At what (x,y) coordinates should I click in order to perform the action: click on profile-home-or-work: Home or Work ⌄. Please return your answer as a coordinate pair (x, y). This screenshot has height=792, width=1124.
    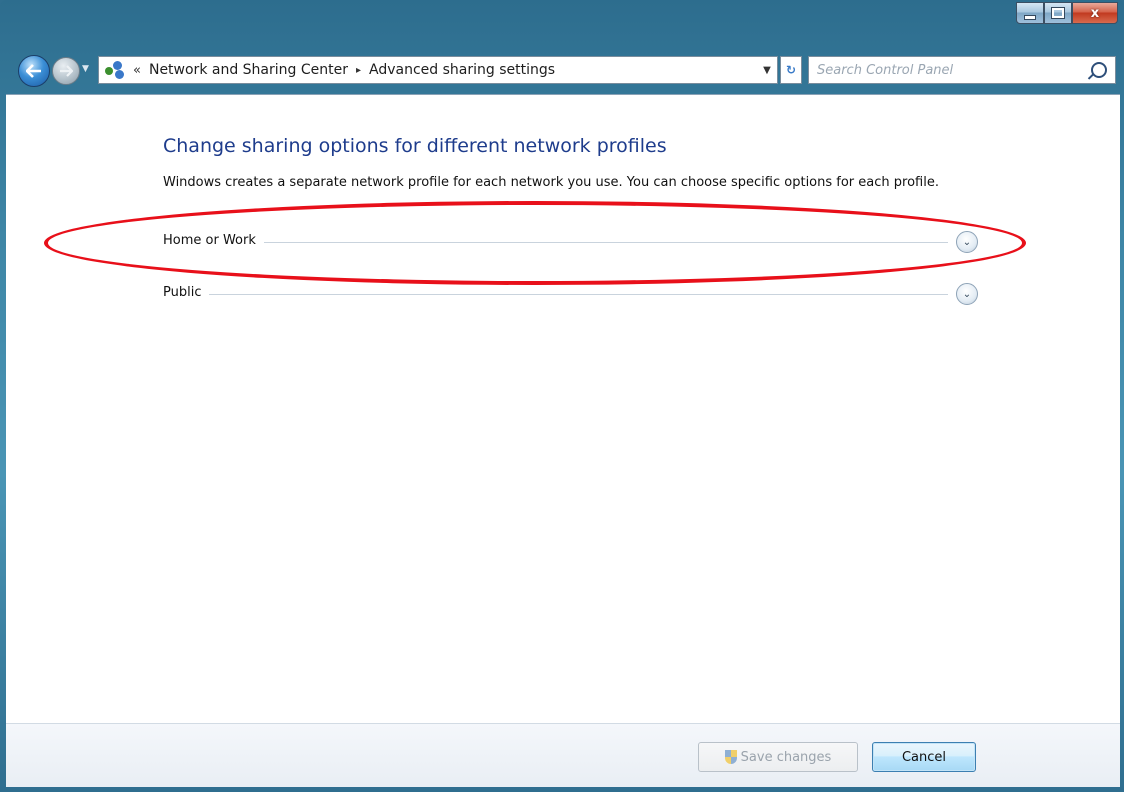
    Looking at the image, I should click on (570, 242).